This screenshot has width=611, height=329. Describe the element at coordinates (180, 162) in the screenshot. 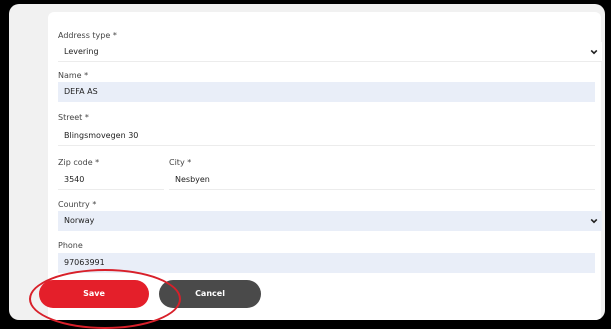

I see `city-label: City *` at that location.